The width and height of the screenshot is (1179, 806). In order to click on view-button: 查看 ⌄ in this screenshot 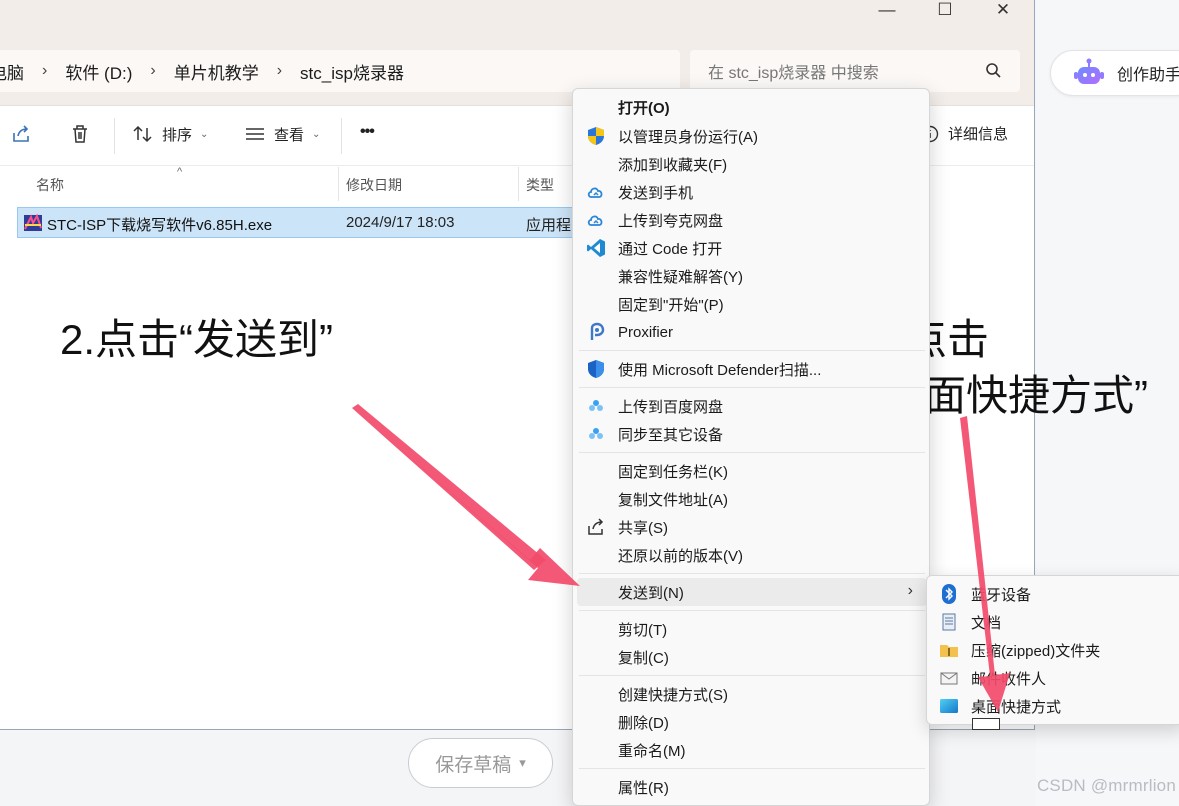, I will do `click(282, 134)`.